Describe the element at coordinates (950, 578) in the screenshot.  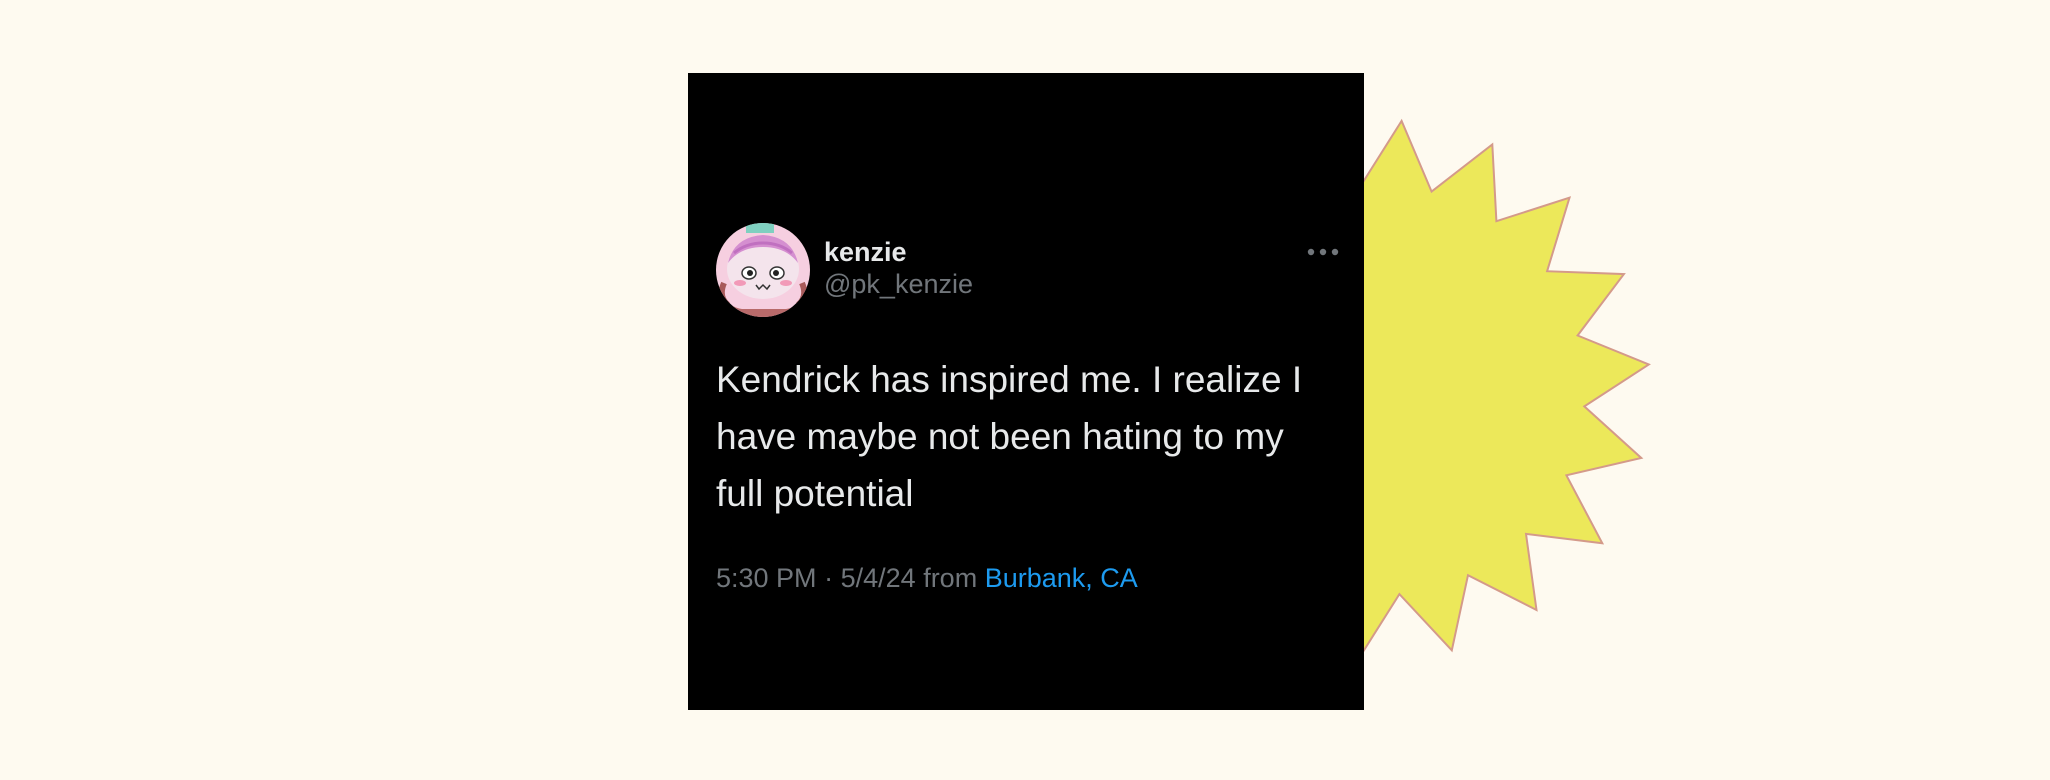
I see `from-label: from` at that location.